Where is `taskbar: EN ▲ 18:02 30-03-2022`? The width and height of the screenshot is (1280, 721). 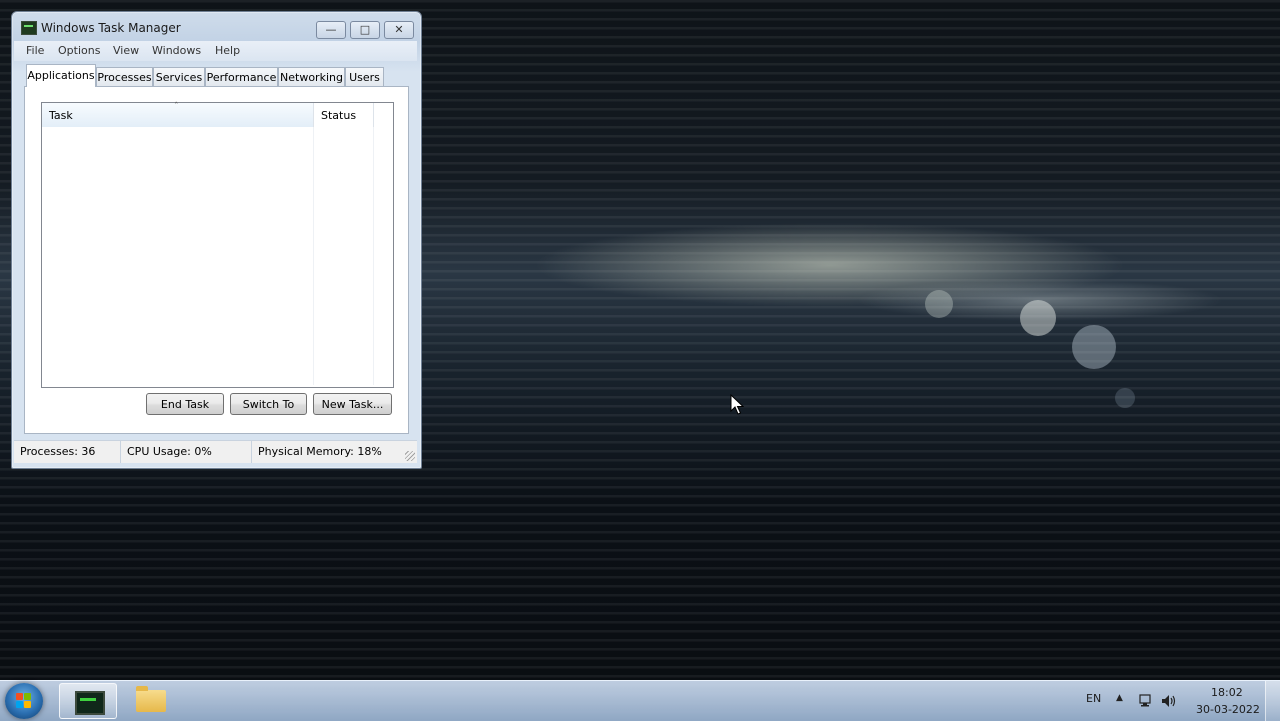
taskbar: EN ▲ 18:02 30-03-2022 is located at coordinates (640, 700).